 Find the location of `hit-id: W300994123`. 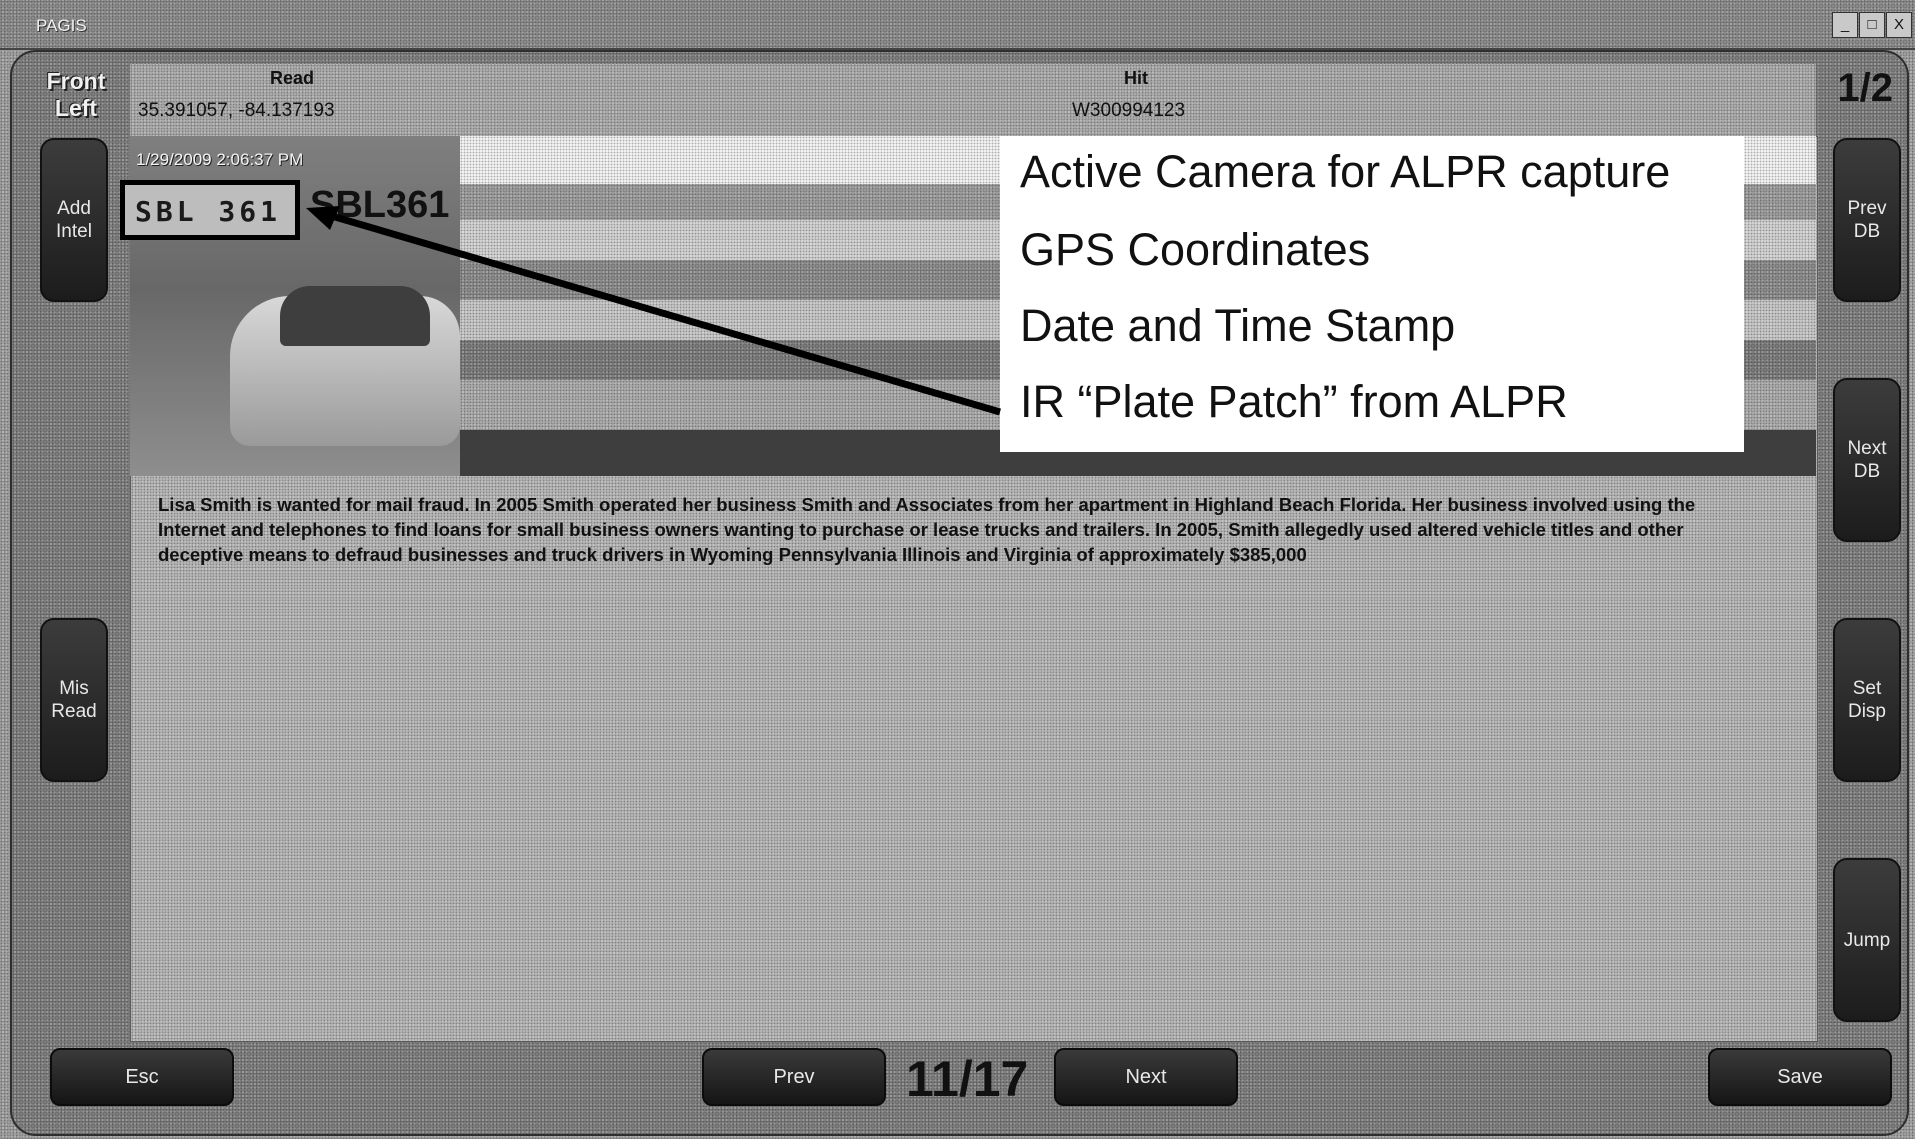

hit-id: W300994123 is located at coordinates (1129, 110).